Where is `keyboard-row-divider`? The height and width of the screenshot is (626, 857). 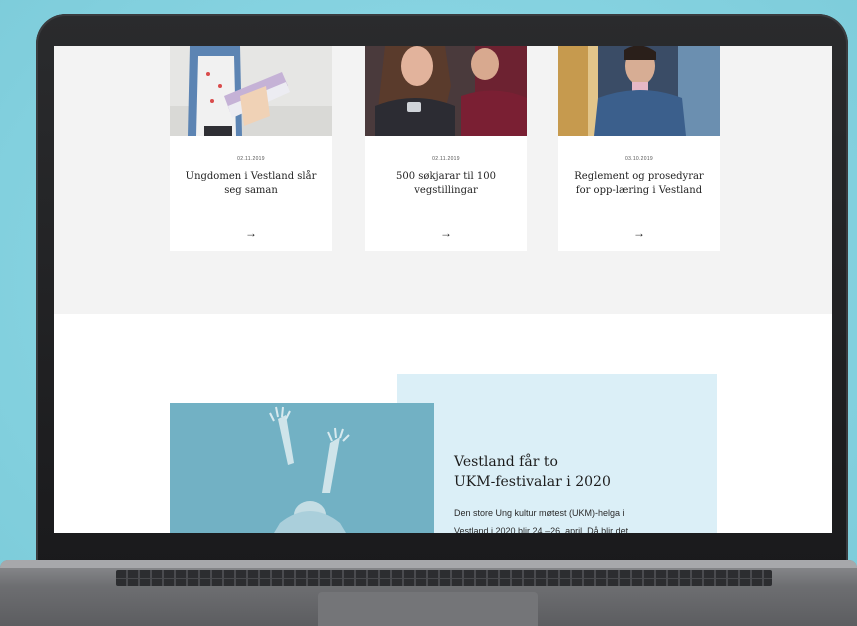 keyboard-row-divider is located at coordinates (444, 578).